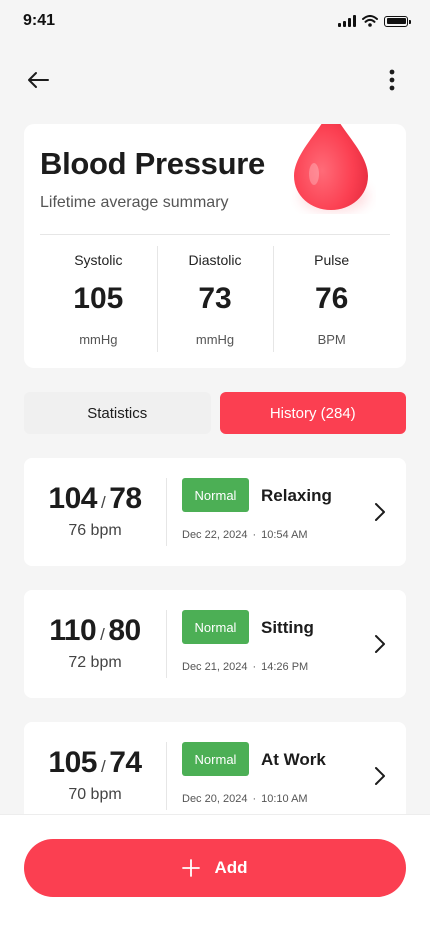 The height and width of the screenshot is (933, 430). I want to click on systolic-value: 105, so click(72, 762).